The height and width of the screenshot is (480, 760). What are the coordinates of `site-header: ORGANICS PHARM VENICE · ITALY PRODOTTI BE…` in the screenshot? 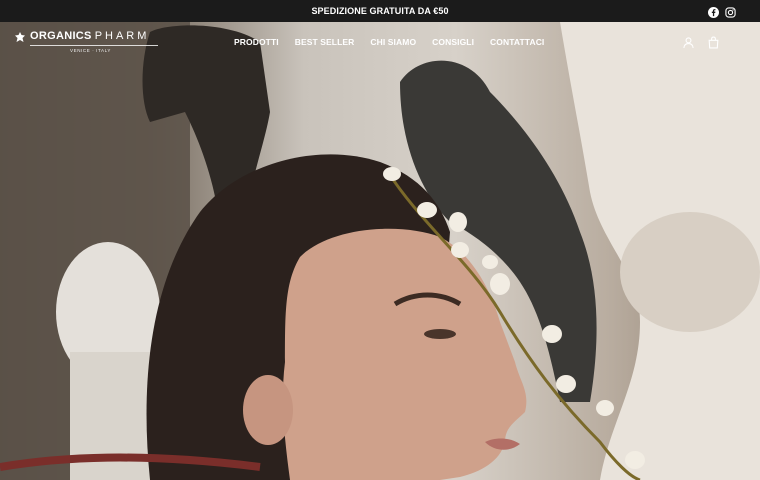 It's located at (380, 44).